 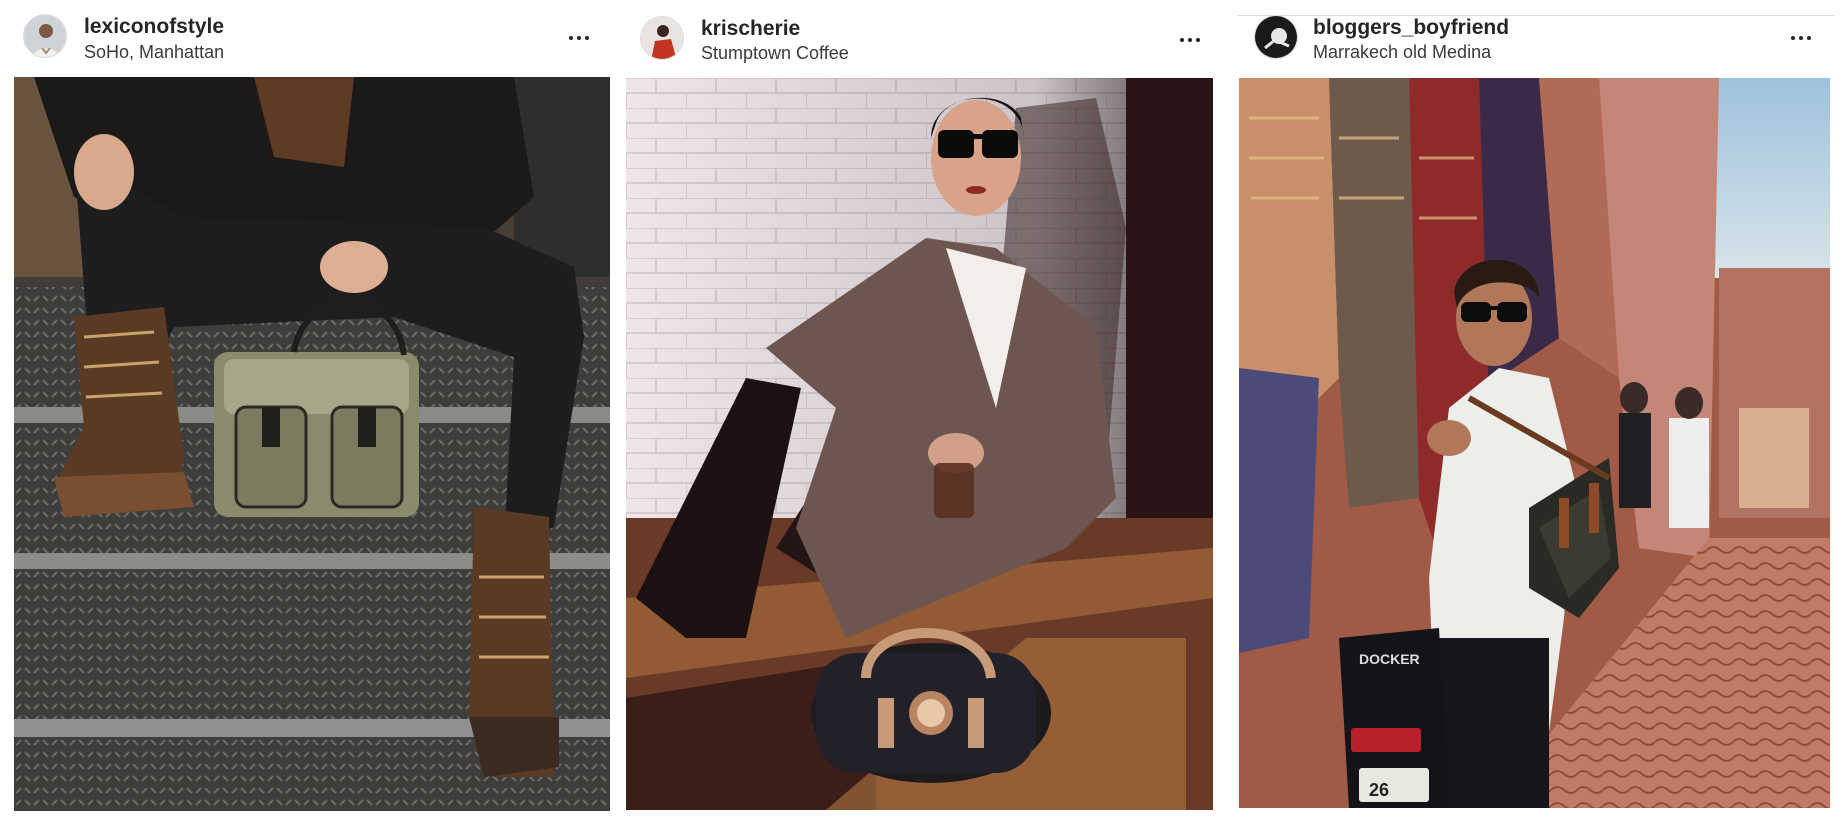 What do you see at coordinates (1379, 790) in the screenshot?
I see `svg-text: 26` at bounding box center [1379, 790].